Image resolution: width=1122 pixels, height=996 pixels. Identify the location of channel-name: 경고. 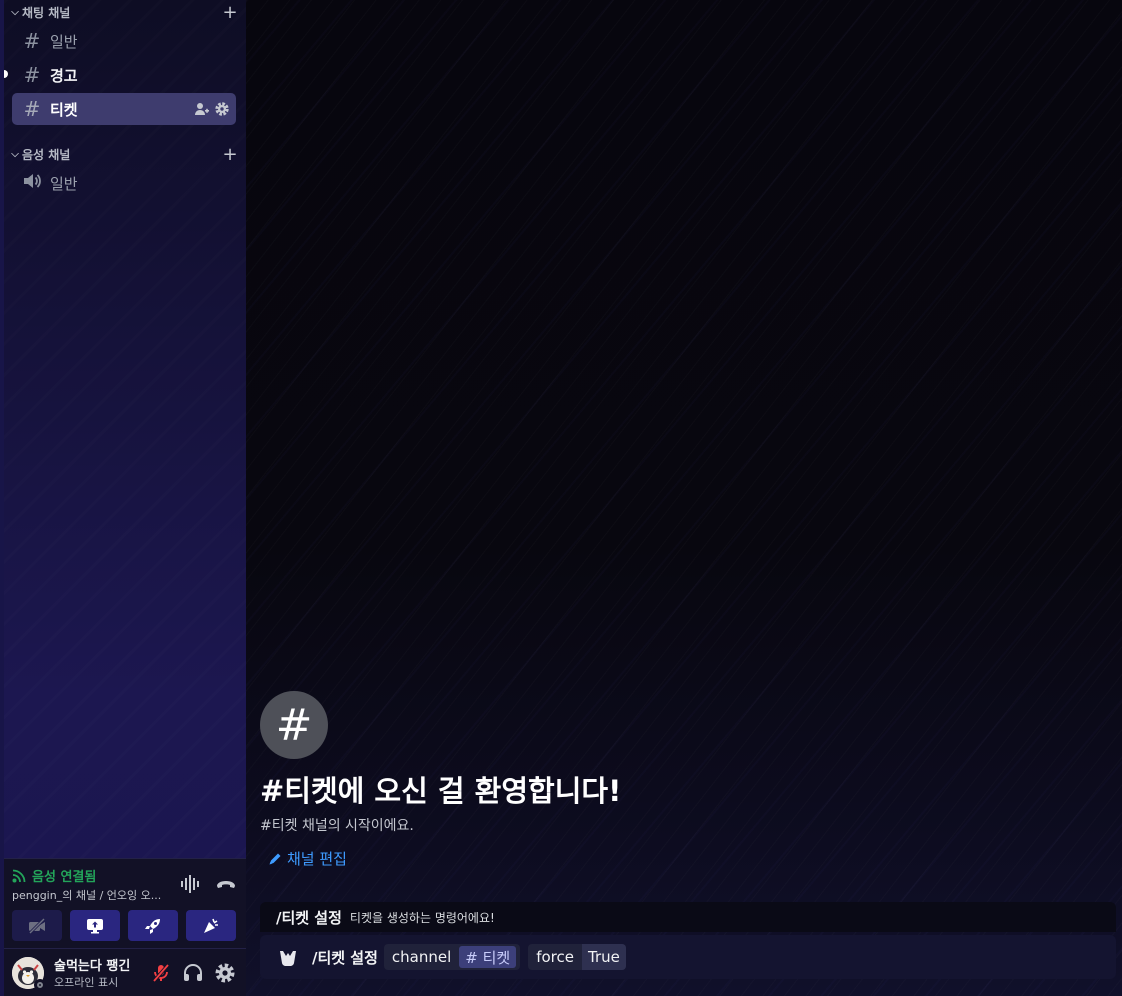
(64, 75).